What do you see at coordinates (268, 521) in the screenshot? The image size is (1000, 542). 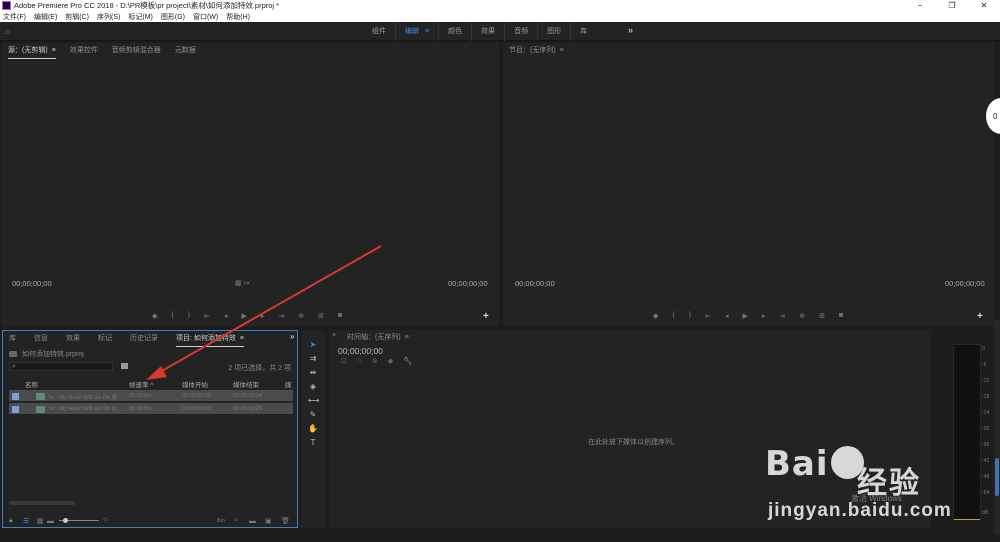 I see `new-item-icon: ▣` at bounding box center [268, 521].